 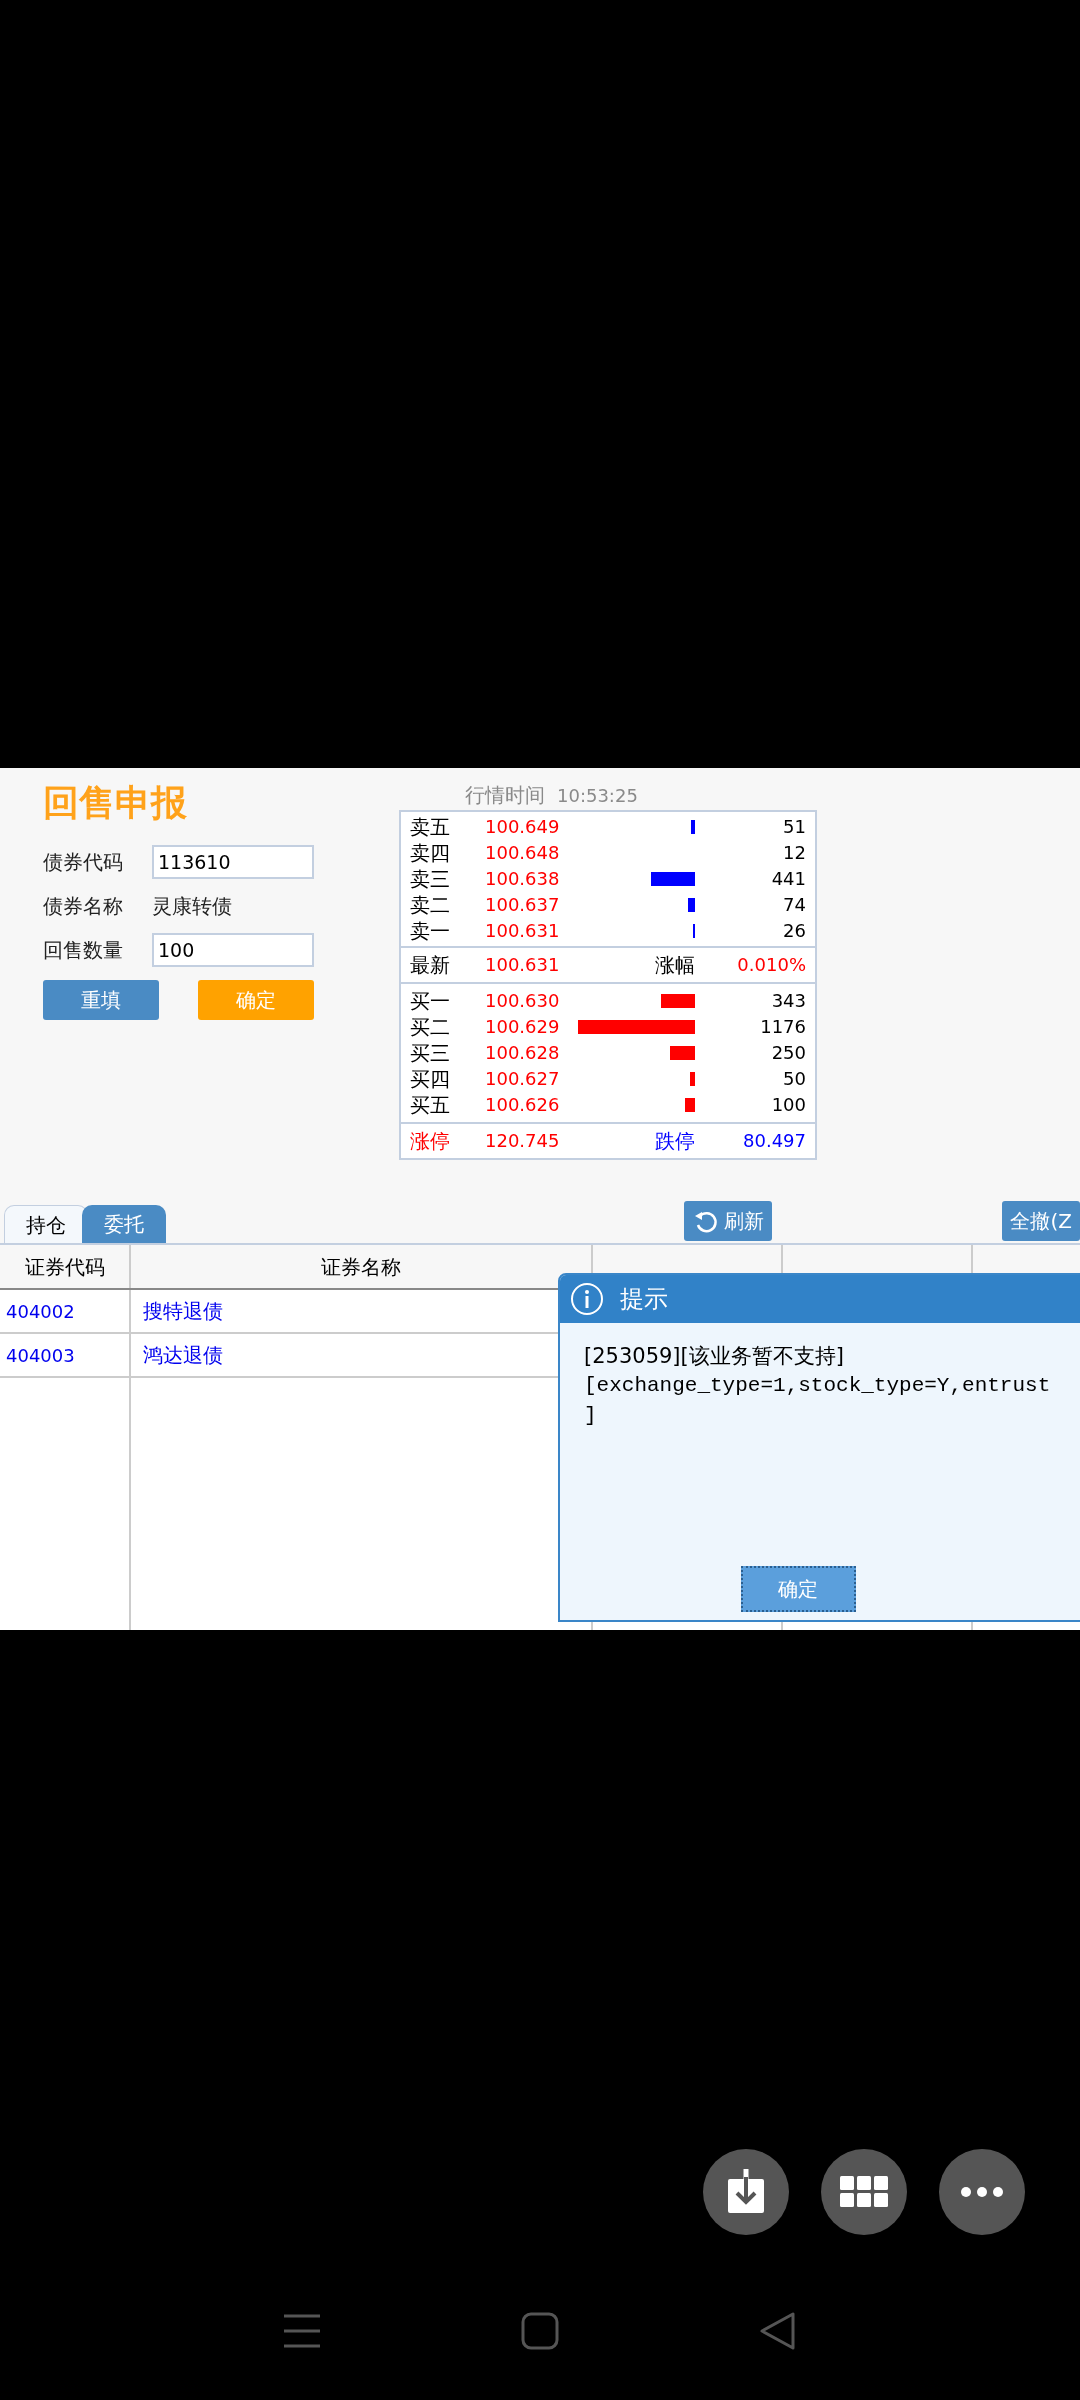 I want to click on ok-button: 确定, so click(x=798, y=1589).